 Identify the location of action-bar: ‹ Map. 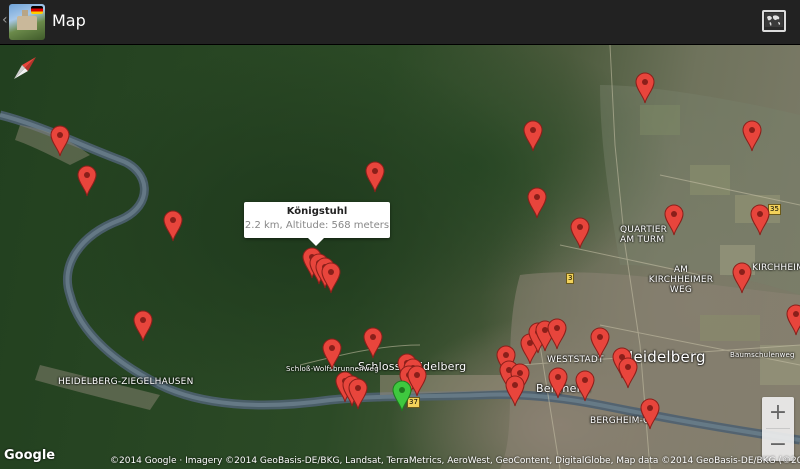
(400, 22).